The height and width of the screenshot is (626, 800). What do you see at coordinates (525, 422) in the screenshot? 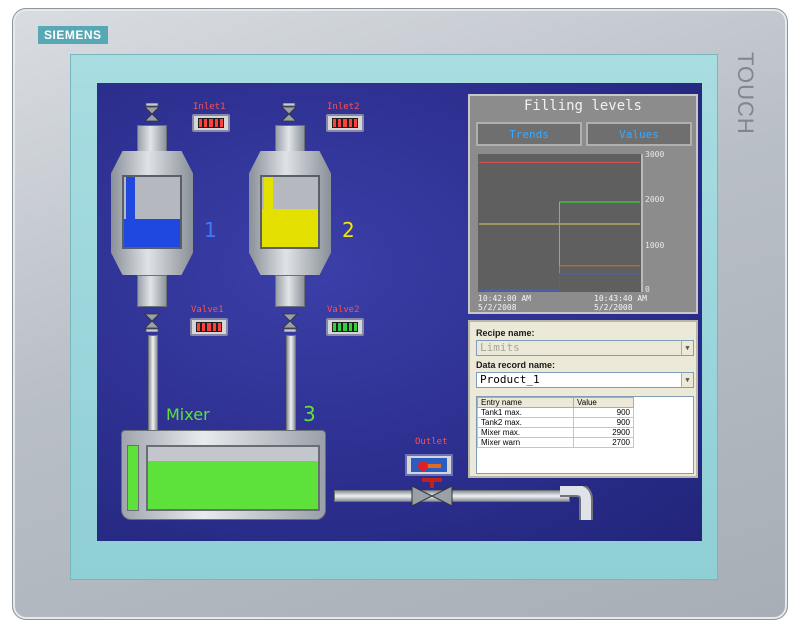
I see `entry-name-cell: Tank2 max.` at bounding box center [525, 422].